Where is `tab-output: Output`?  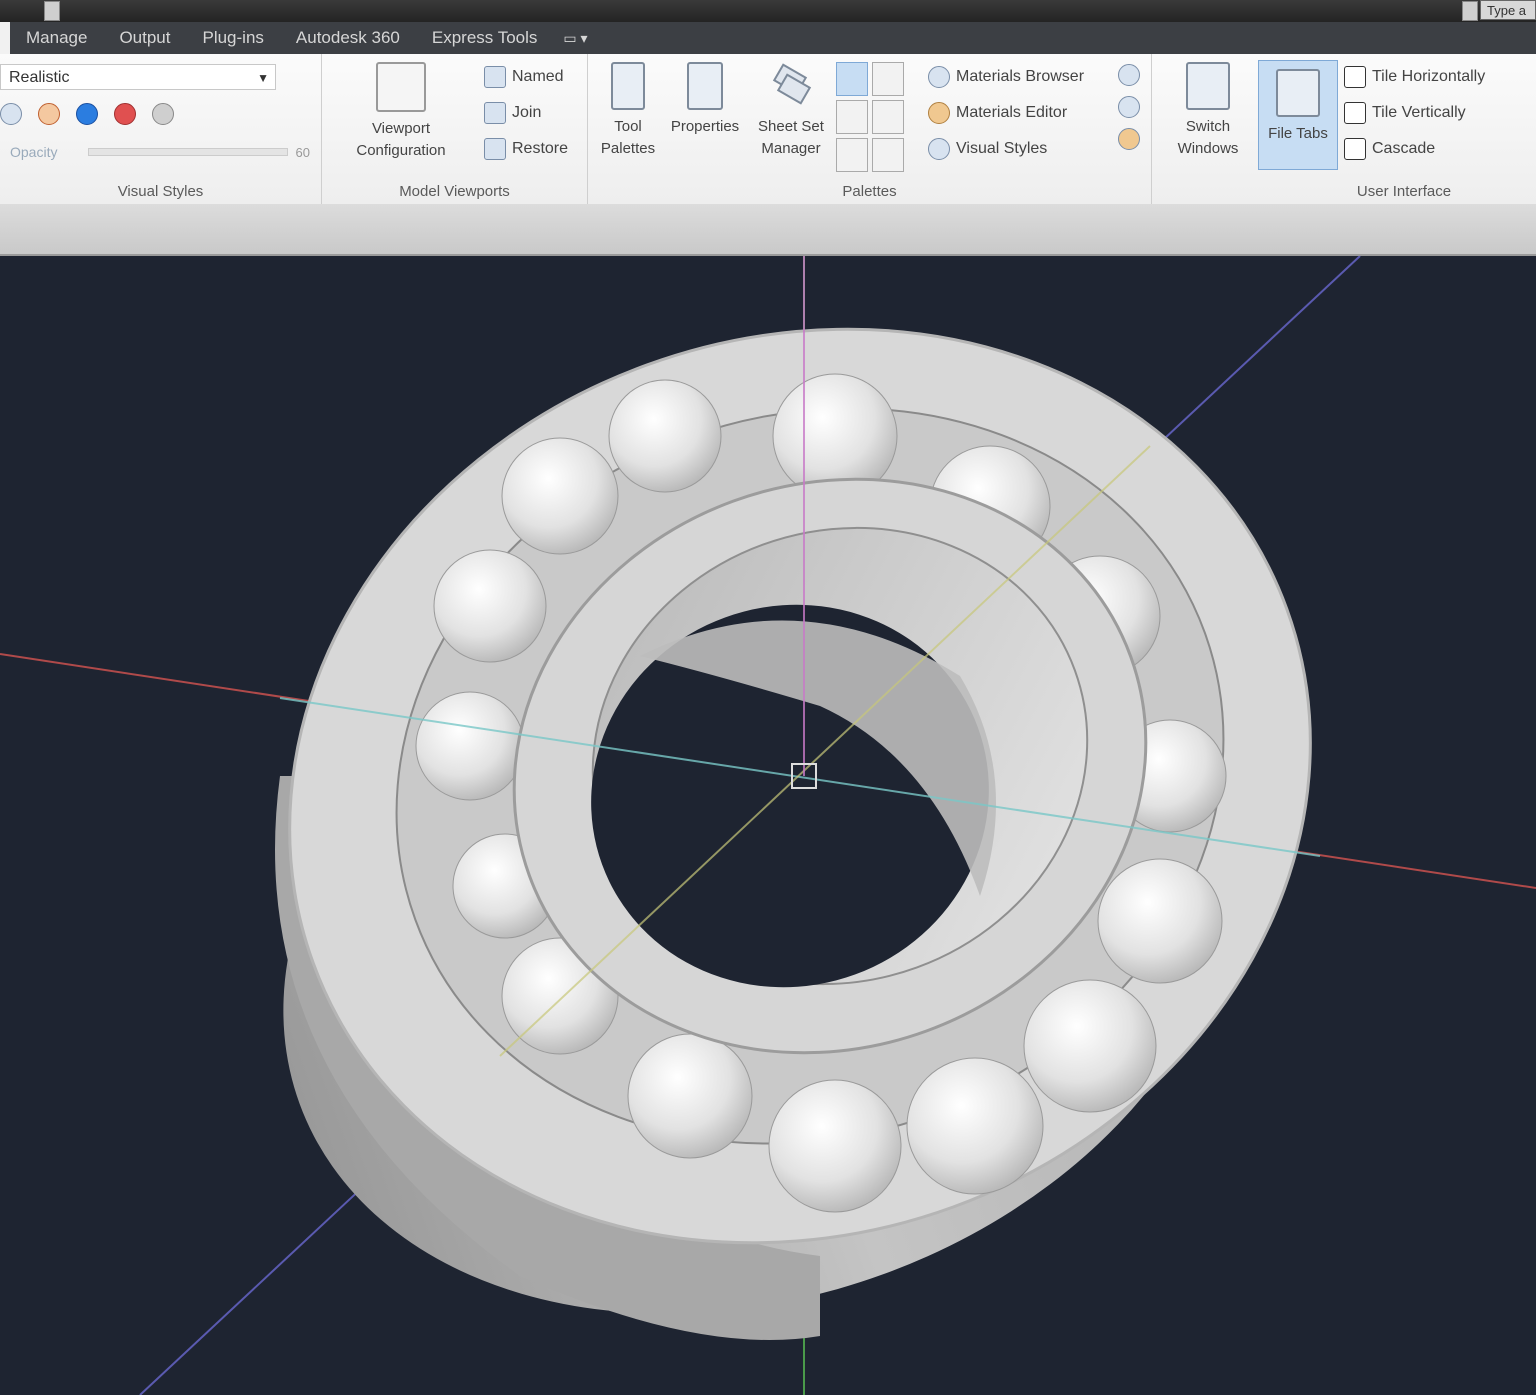 tab-output: Output is located at coordinates (144, 38).